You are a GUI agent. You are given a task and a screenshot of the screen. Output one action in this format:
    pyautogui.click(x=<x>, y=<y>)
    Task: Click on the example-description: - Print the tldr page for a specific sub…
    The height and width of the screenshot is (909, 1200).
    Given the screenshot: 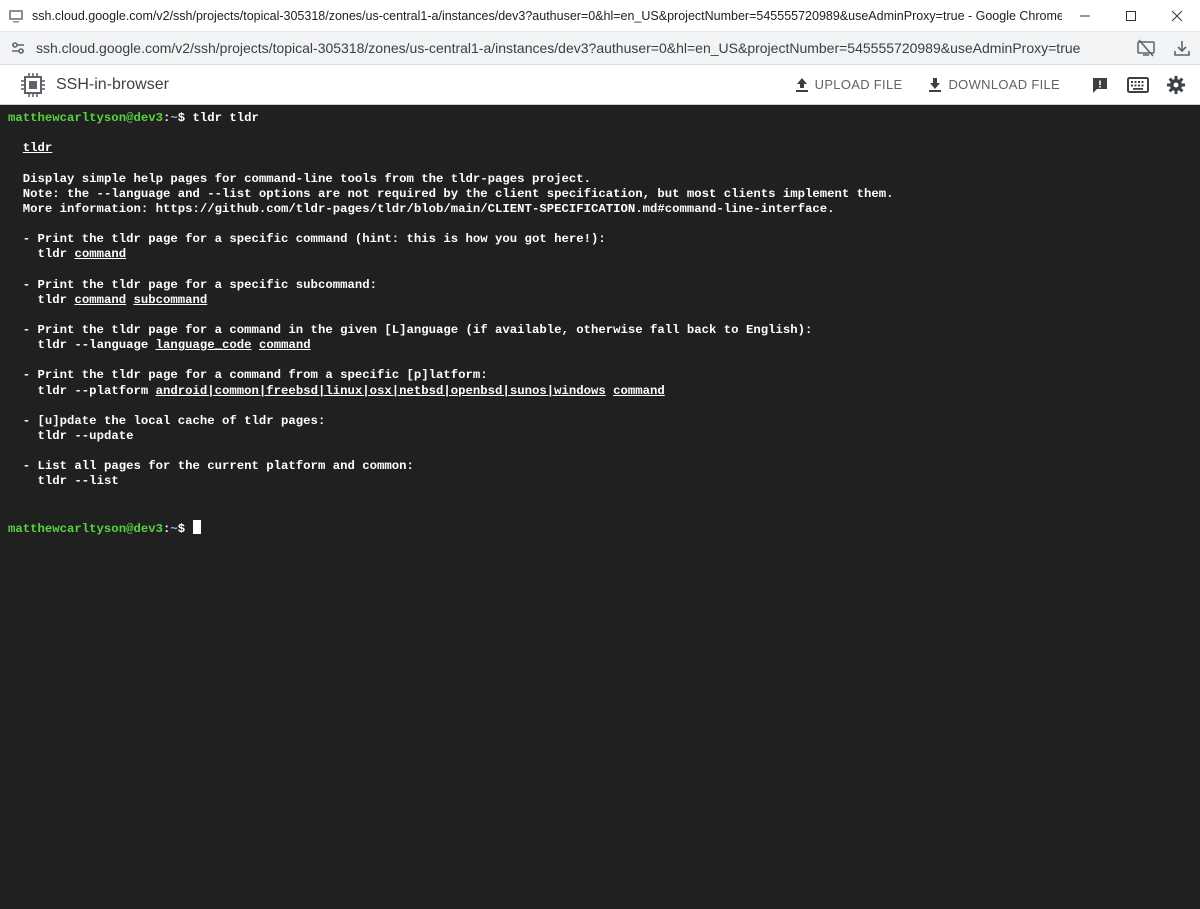 What is the action you would take?
    pyautogui.click(x=604, y=285)
    